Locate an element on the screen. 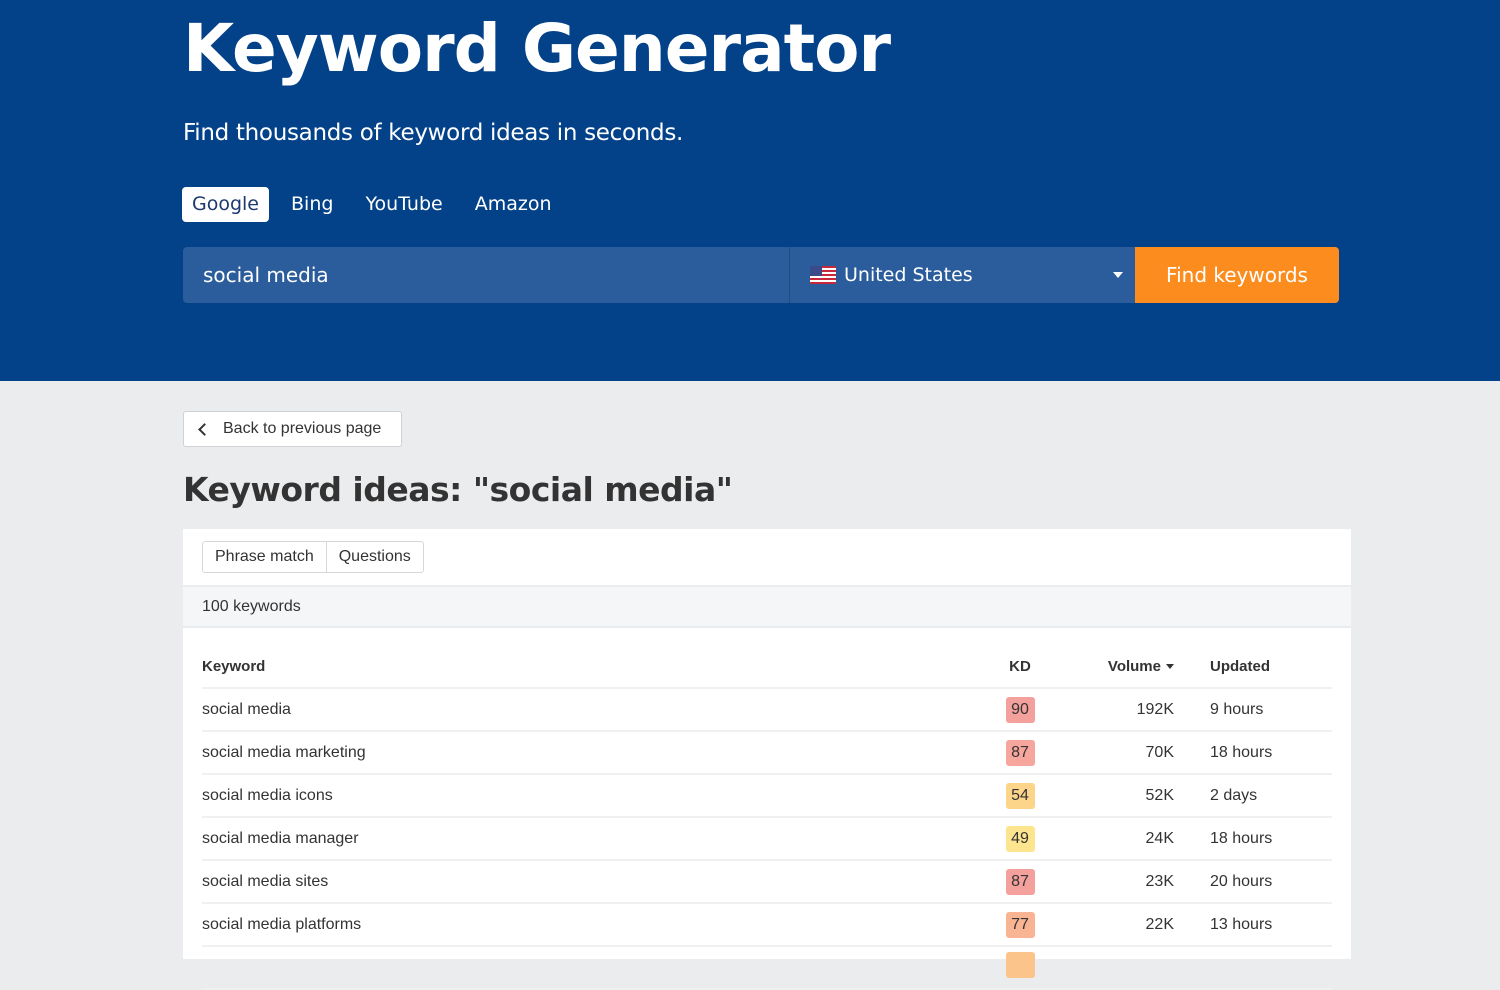 The height and width of the screenshot is (990, 1500). table-header-row: Keyword KD Volume Updated is located at coordinates (767, 667).